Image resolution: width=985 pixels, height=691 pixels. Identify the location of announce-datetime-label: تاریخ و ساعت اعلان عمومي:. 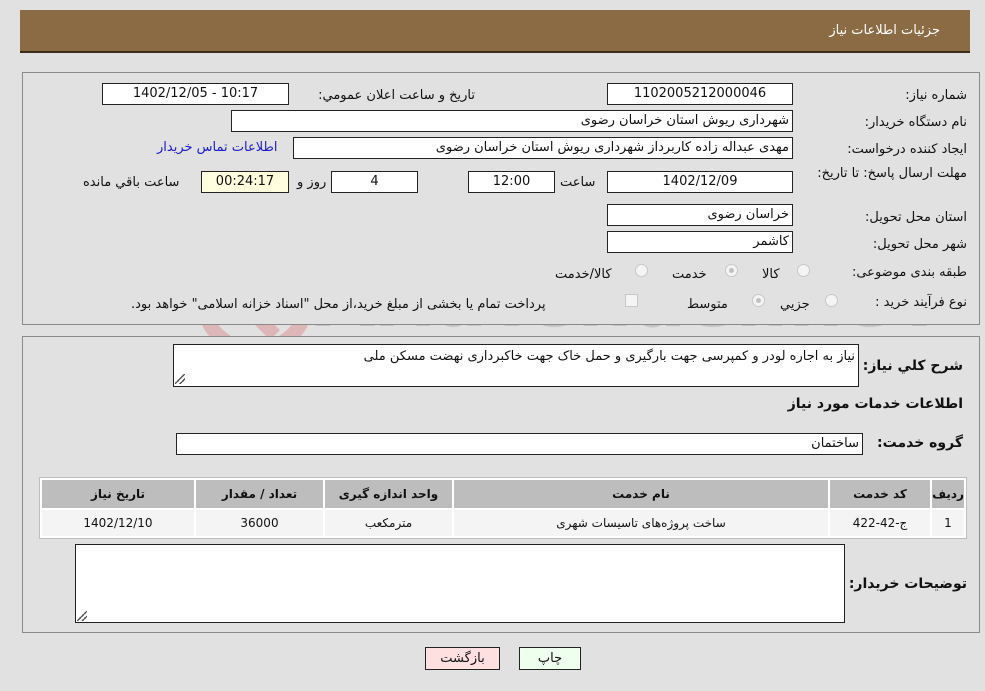
(396, 95).